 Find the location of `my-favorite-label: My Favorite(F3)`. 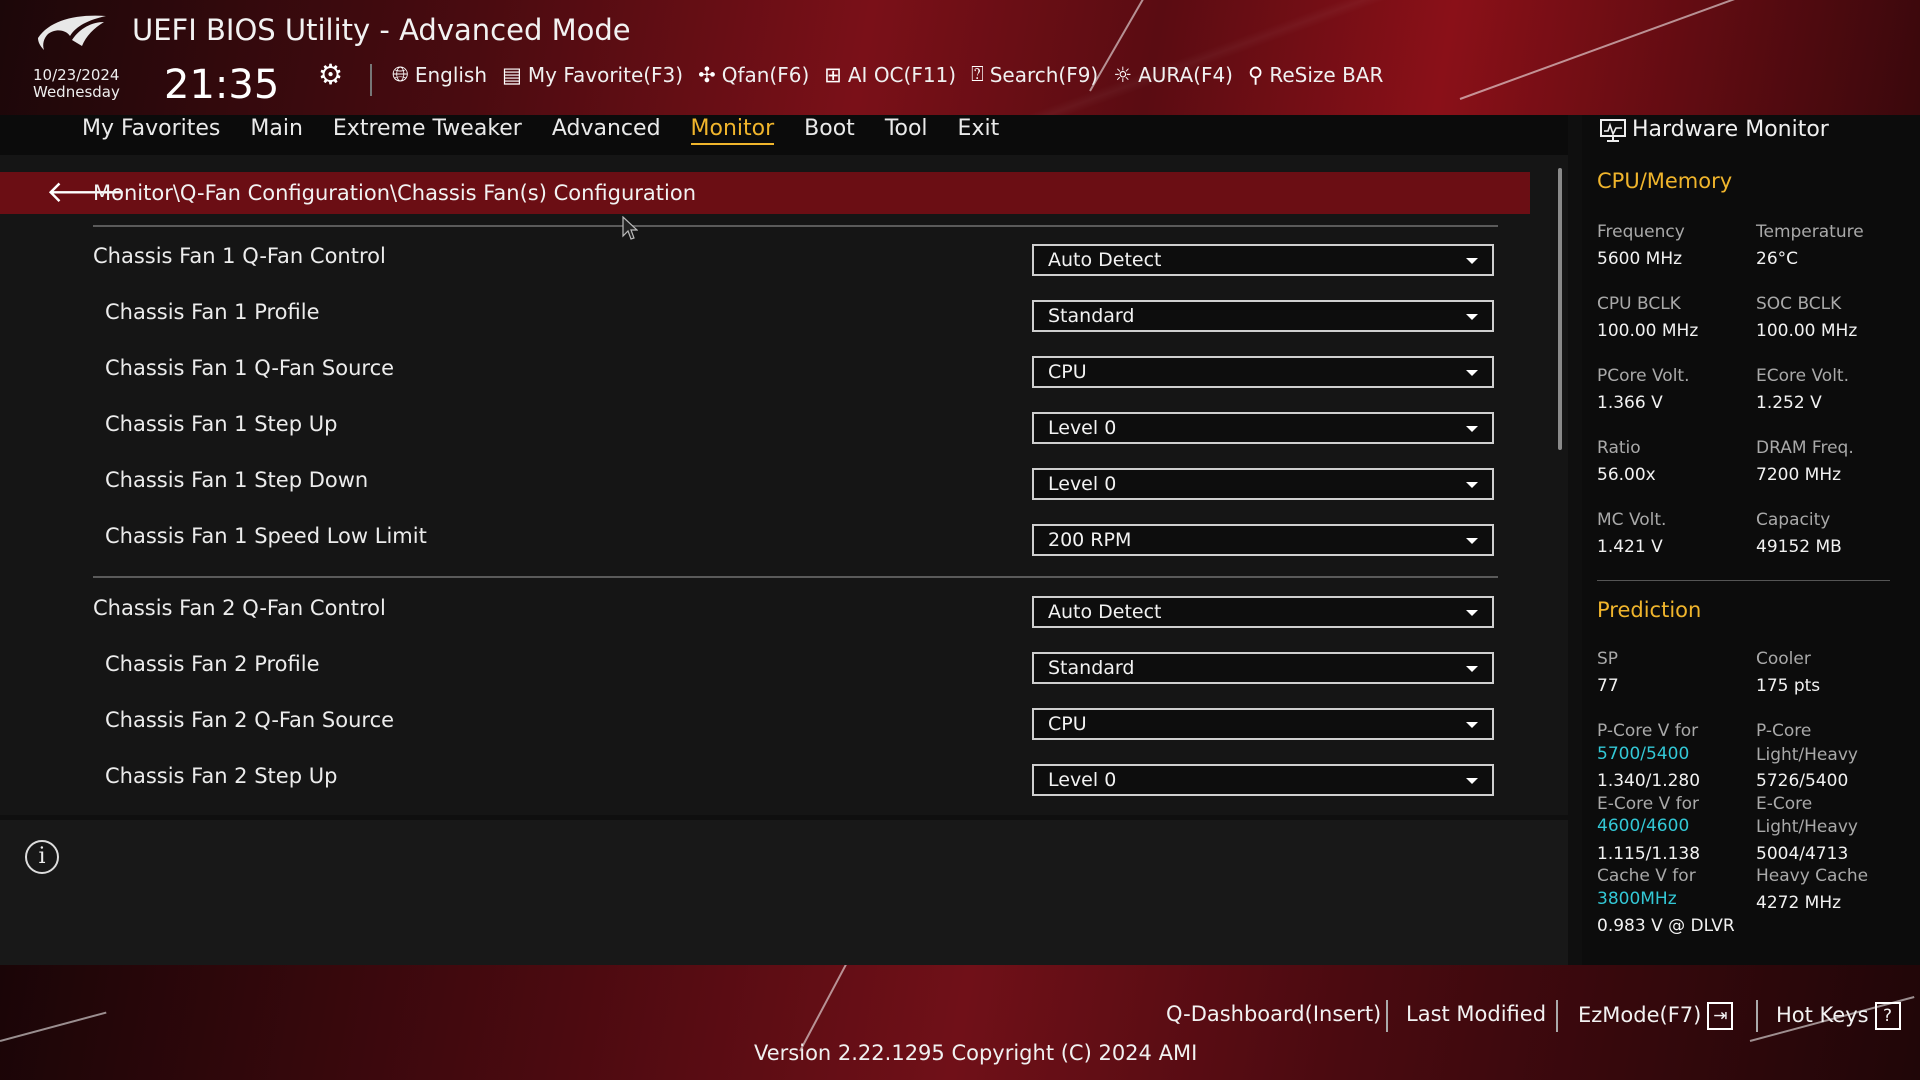

my-favorite-label: My Favorite(F3) is located at coordinates (605, 74).